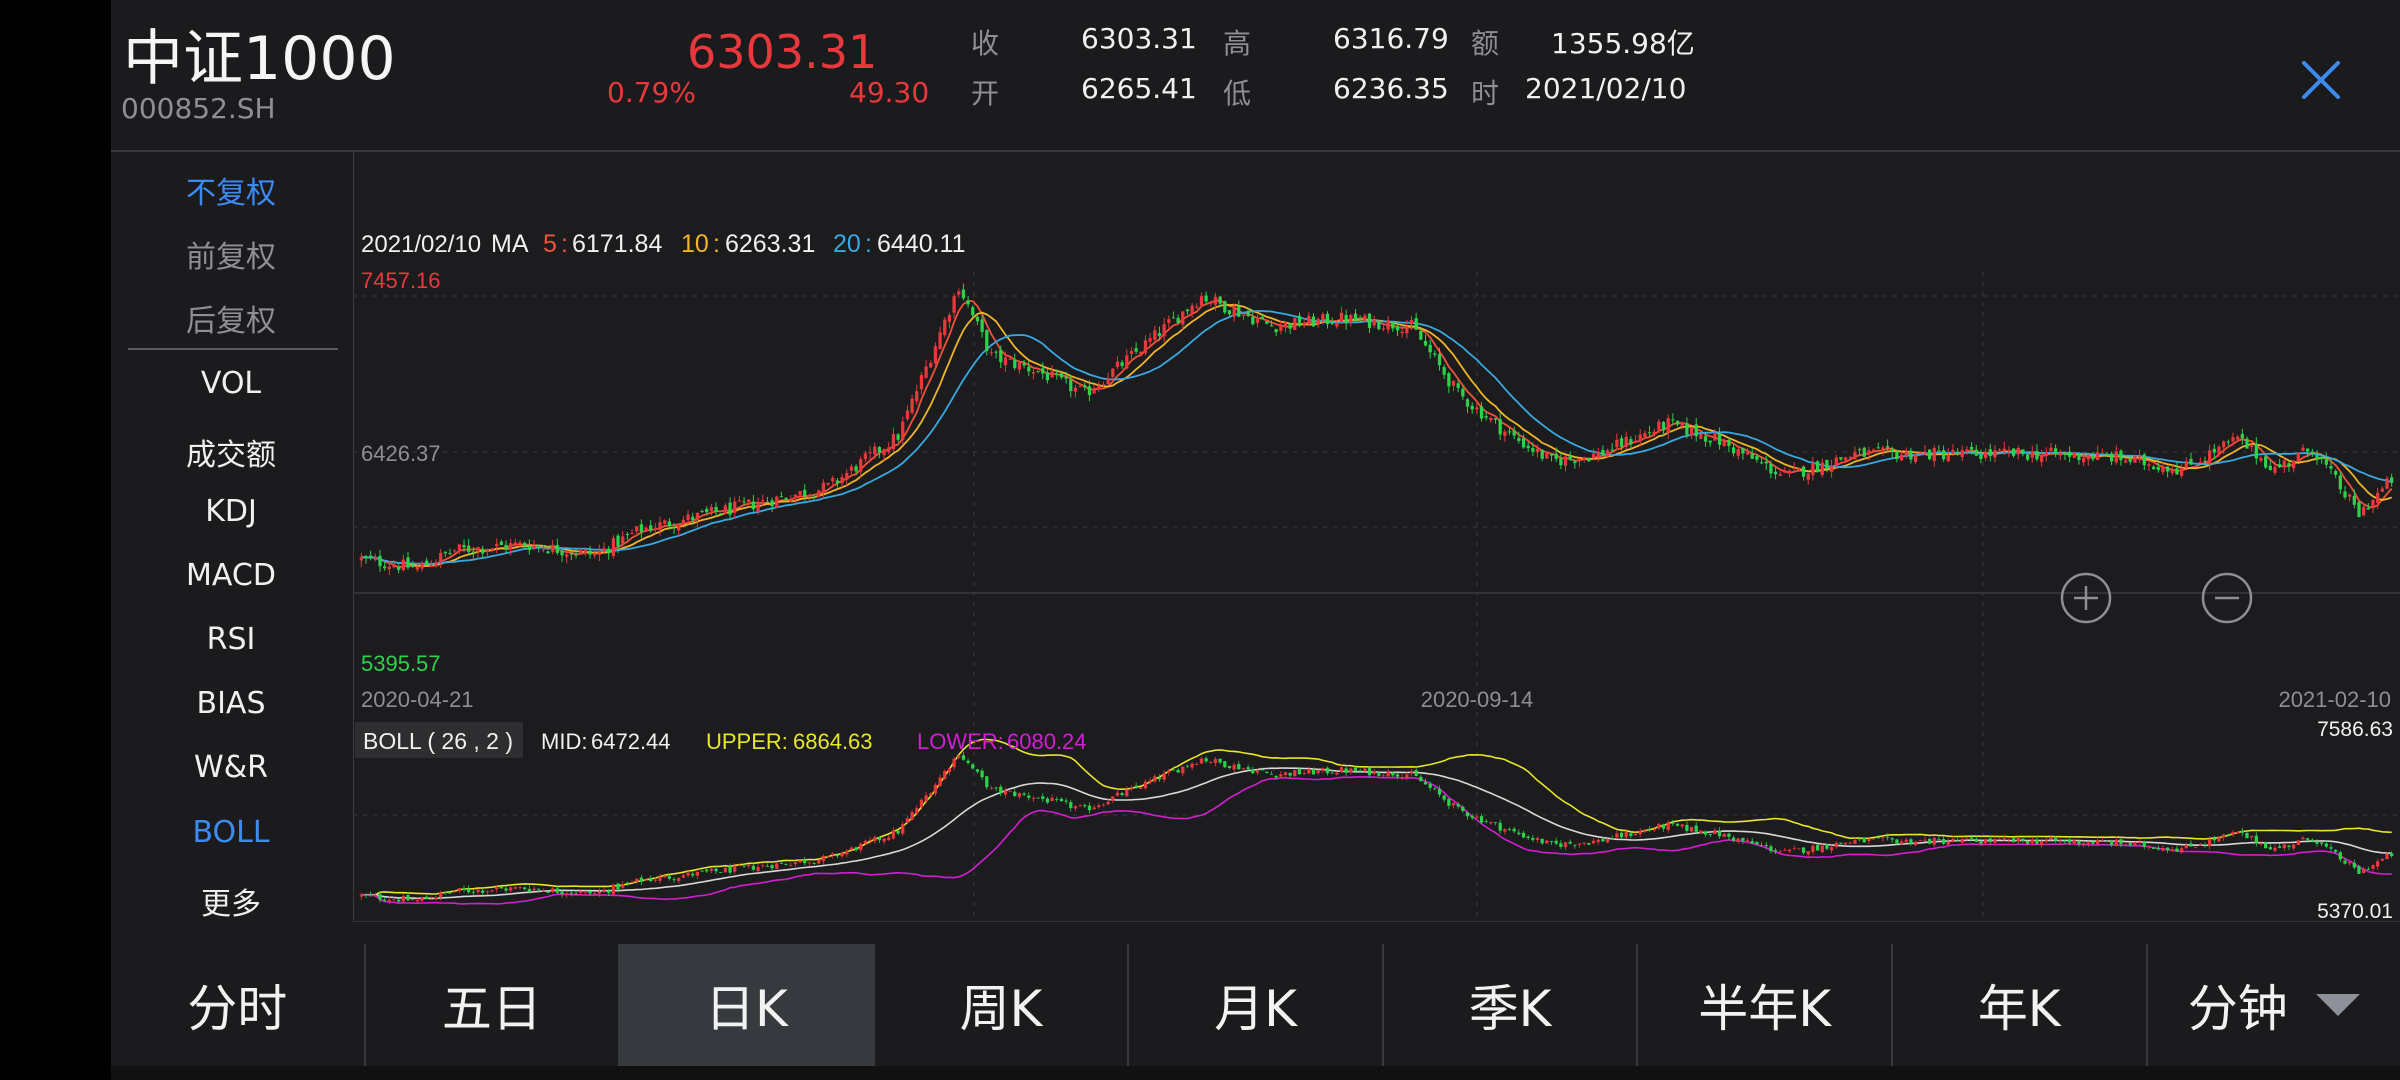 This screenshot has width=2400, height=1080. Describe the element at coordinates (1511, 1005) in the screenshot. I see `tab-quarterly-k: 季K` at that location.